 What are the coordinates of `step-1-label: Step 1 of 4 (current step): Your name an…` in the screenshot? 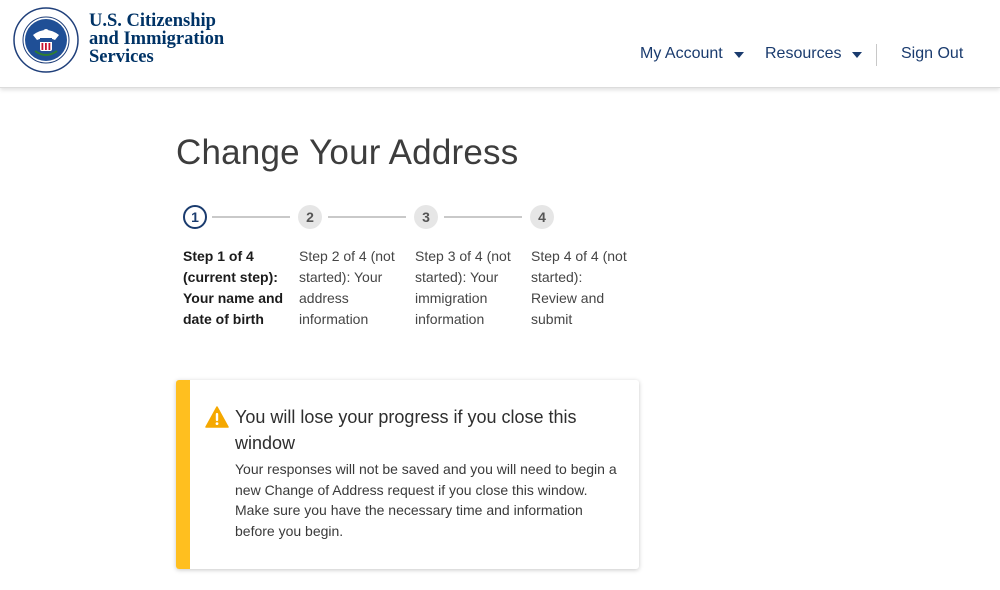 It's located at (233, 287).